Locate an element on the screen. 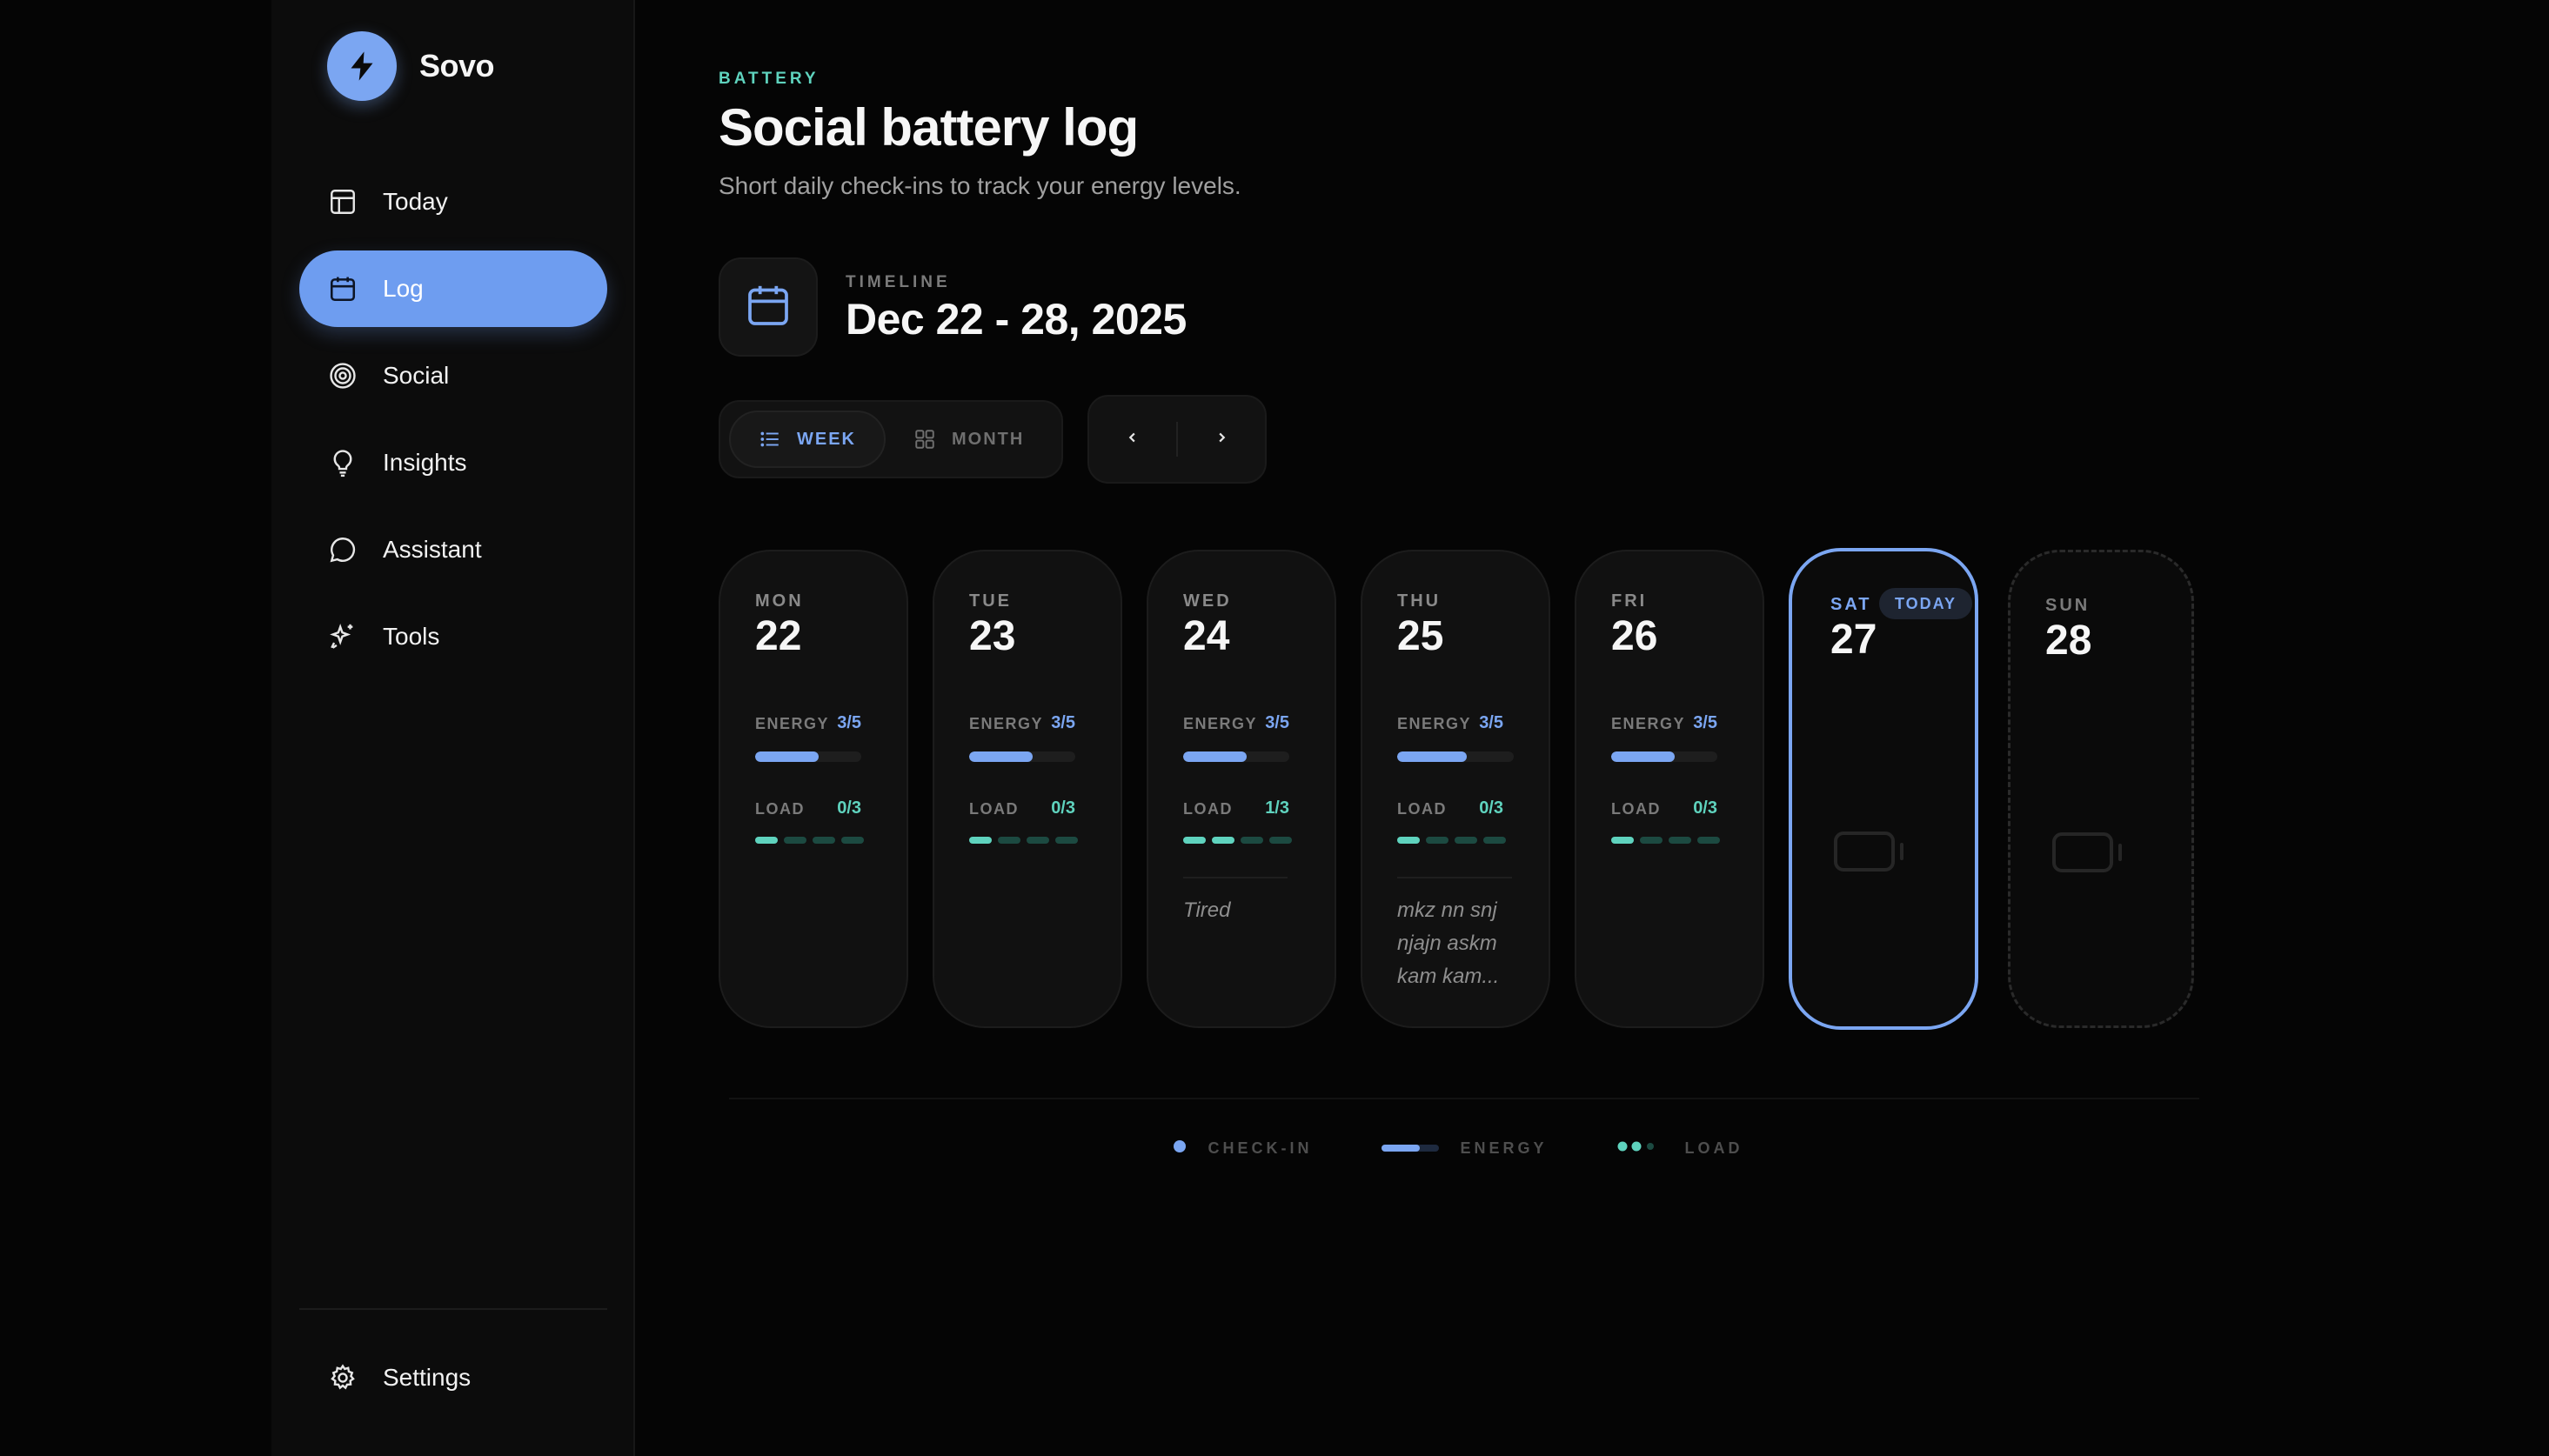 The width and height of the screenshot is (2549, 1456). day-card-sat-today: SAT TODAY 27 is located at coordinates (1883, 789).